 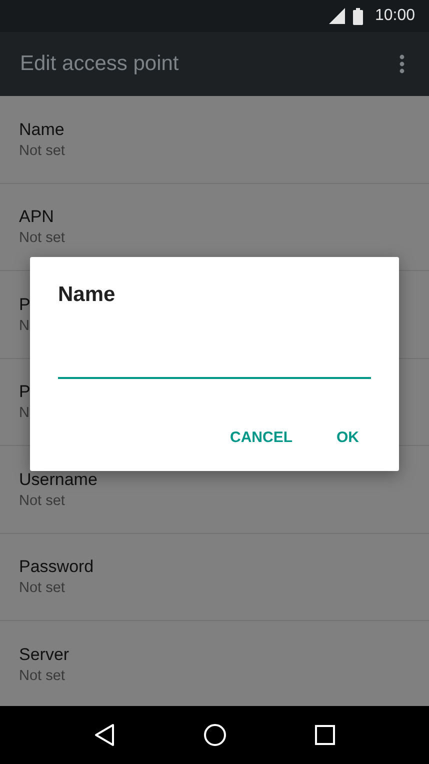 What do you see at coordinates (215, 735) in the screenshot?
I see `home-icon` at bounding box center [215, 735].